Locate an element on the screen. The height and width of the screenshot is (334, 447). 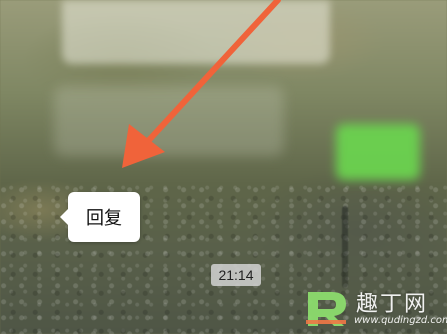
reply-button-label: 回复 is located at coordinates (104, 217).